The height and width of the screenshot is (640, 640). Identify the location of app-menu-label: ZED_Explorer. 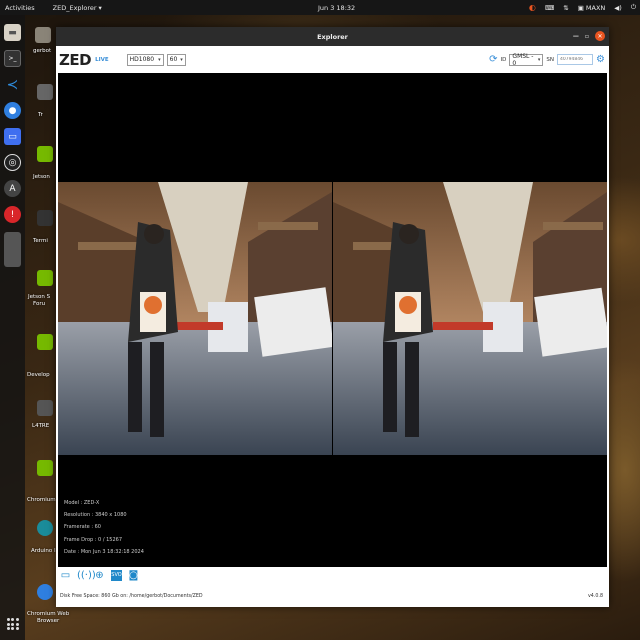
(74, 7).